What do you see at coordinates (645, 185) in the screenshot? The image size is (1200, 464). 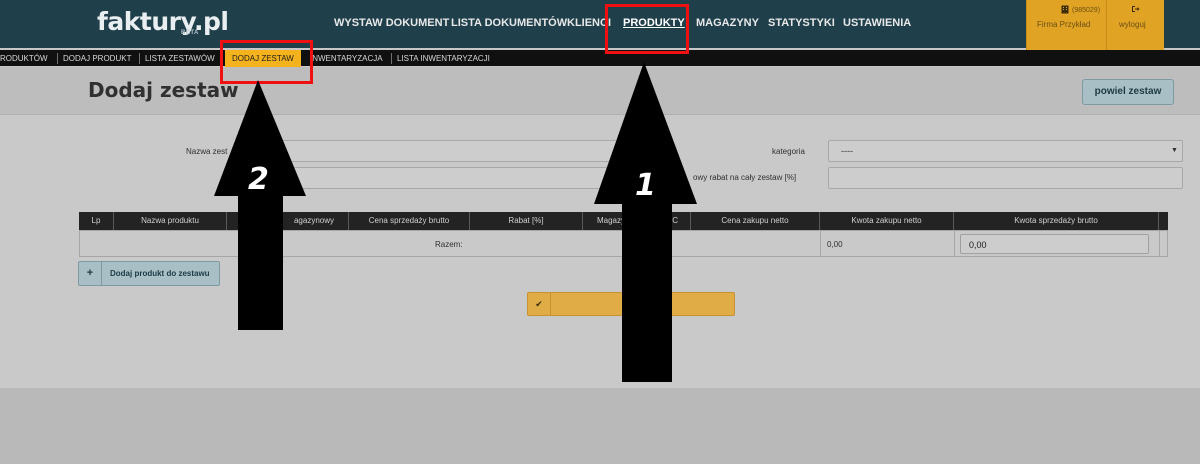 I see `arrow-number-1: 1` at bounding box center [645, 185].